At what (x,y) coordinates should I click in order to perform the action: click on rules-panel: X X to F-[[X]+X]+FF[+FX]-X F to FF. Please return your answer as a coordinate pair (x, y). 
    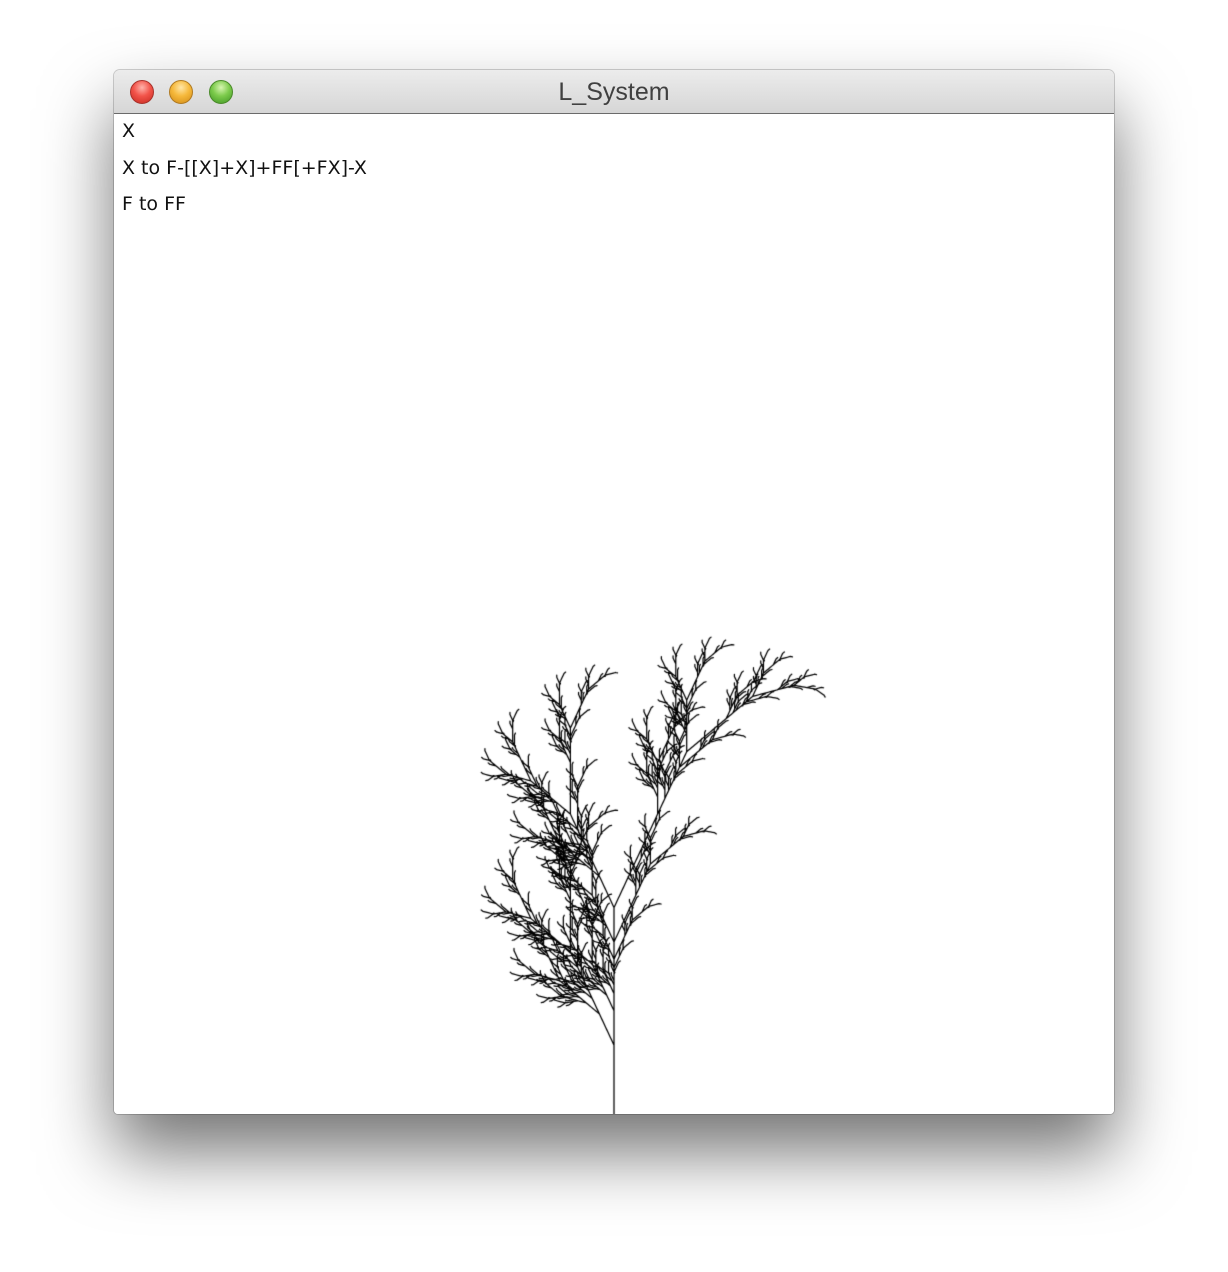
    Looking at the image, I should click on (244, 175).